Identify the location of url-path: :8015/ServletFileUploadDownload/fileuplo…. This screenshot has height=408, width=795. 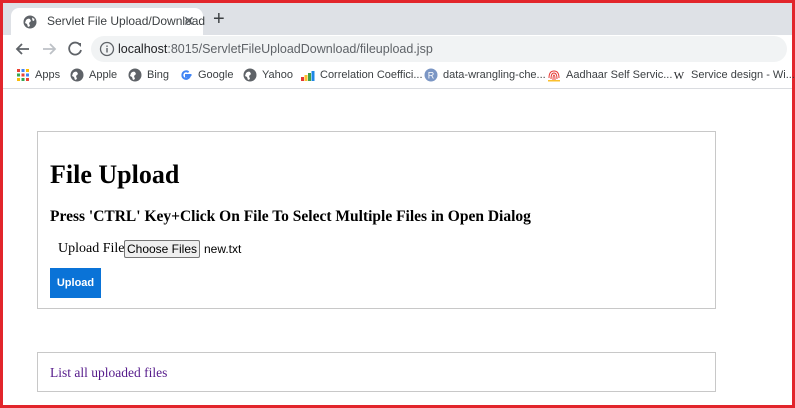
(300, 49).